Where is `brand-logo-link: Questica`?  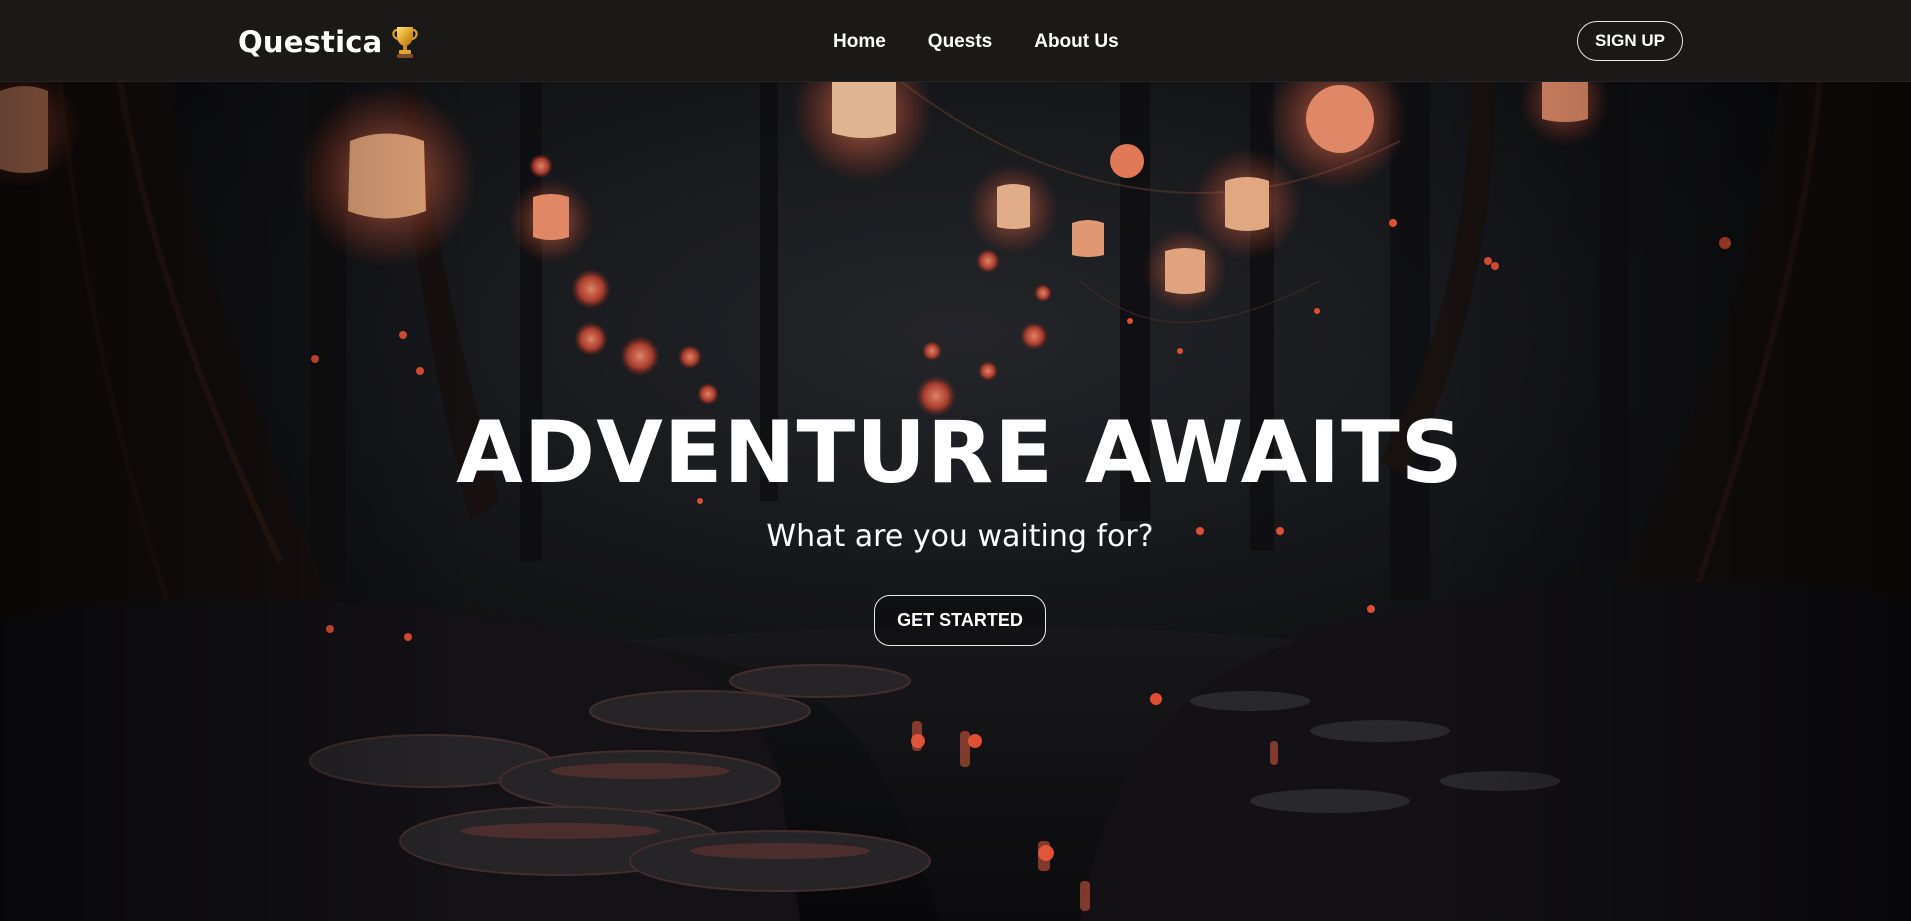 brand-logo-link: Questica is located at coordinates (329, 42).